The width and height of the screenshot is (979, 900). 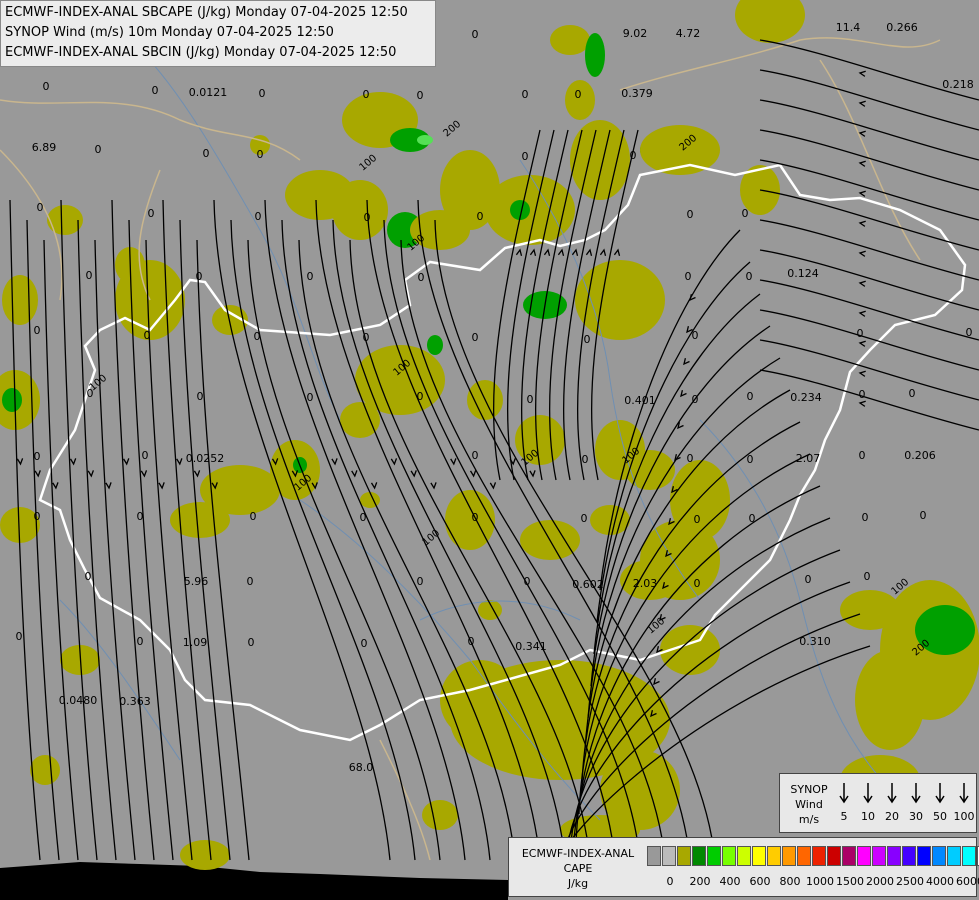 I want to click on cape-legend-swatches, so click(x=813, y=856).